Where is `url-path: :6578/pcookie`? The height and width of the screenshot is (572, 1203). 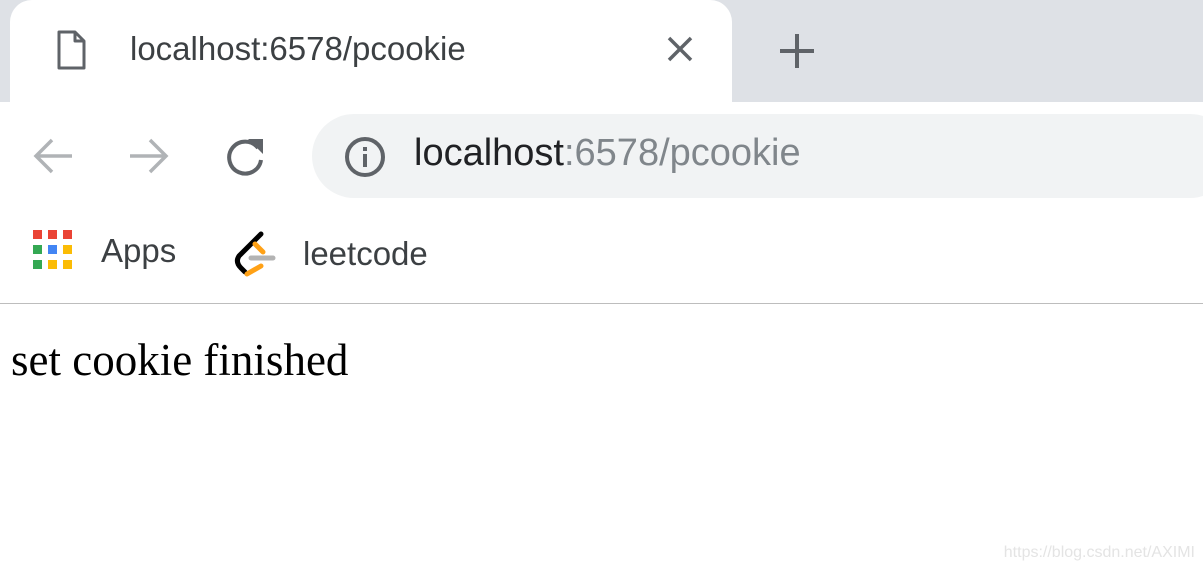 url-path: :6578/pcookie is located at coordinates (682, 153).